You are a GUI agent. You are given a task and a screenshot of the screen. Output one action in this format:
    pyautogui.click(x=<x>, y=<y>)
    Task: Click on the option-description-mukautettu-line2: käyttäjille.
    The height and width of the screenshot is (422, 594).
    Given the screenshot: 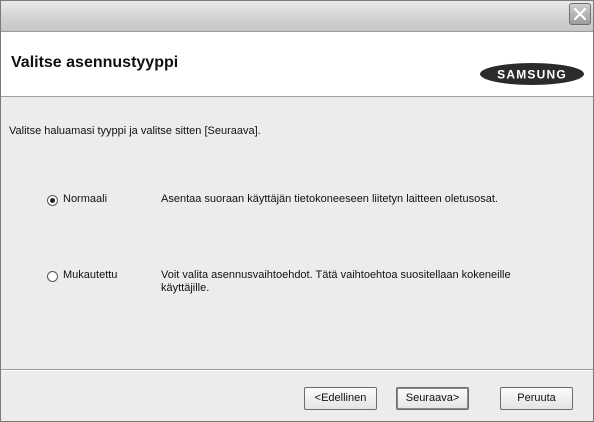 What is the action you would take?
    pyautogui.click(x=185, y=288)
    